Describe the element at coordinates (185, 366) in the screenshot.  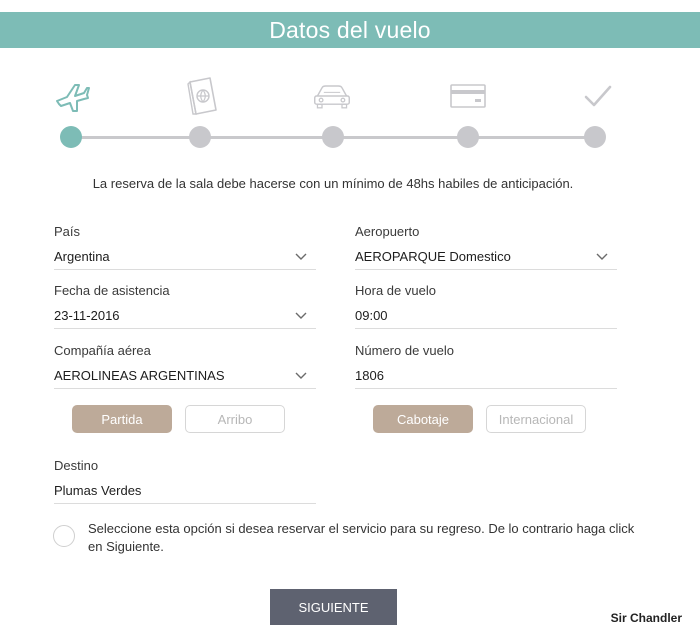
I see `compania-select: Compañía aérea AEROLINEAS ARGENTINAS` at that location.